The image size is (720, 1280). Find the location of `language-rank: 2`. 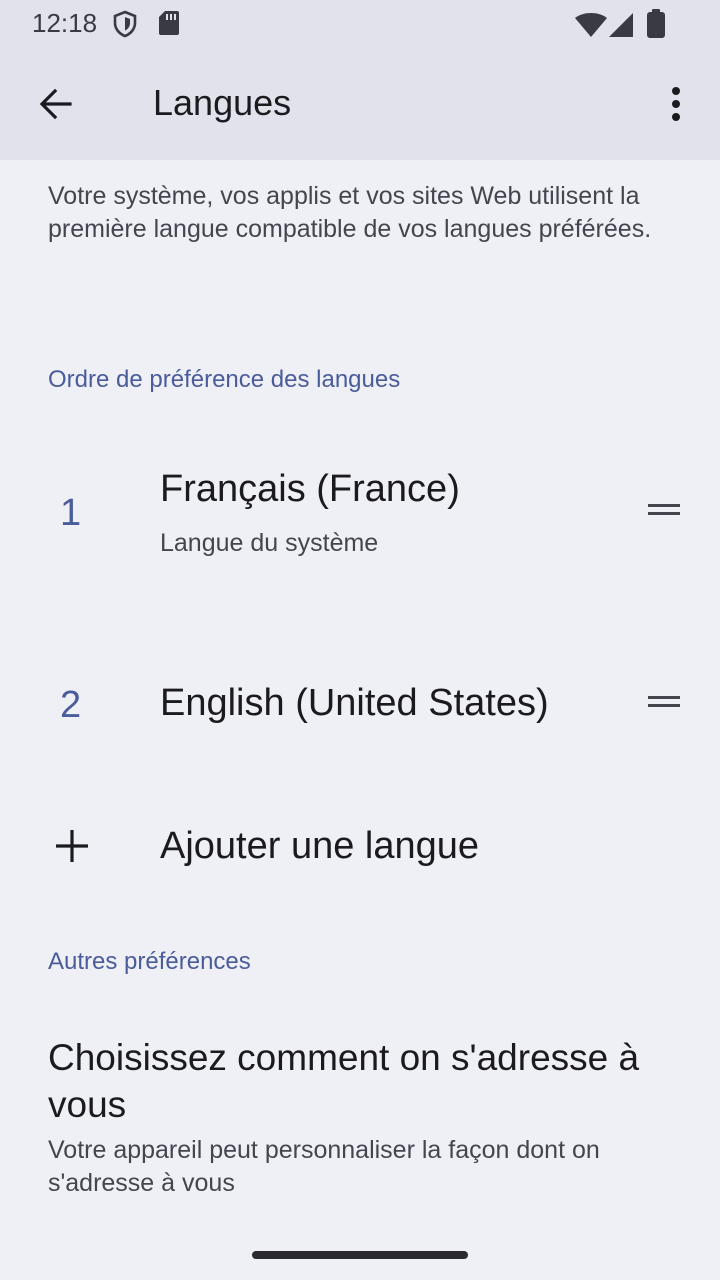

language-rank: 2 is located at coordinates (71, 705).